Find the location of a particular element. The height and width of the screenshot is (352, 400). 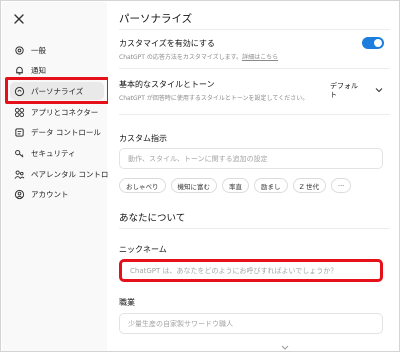

shield-key-icon is located at coordinates (19, 153).